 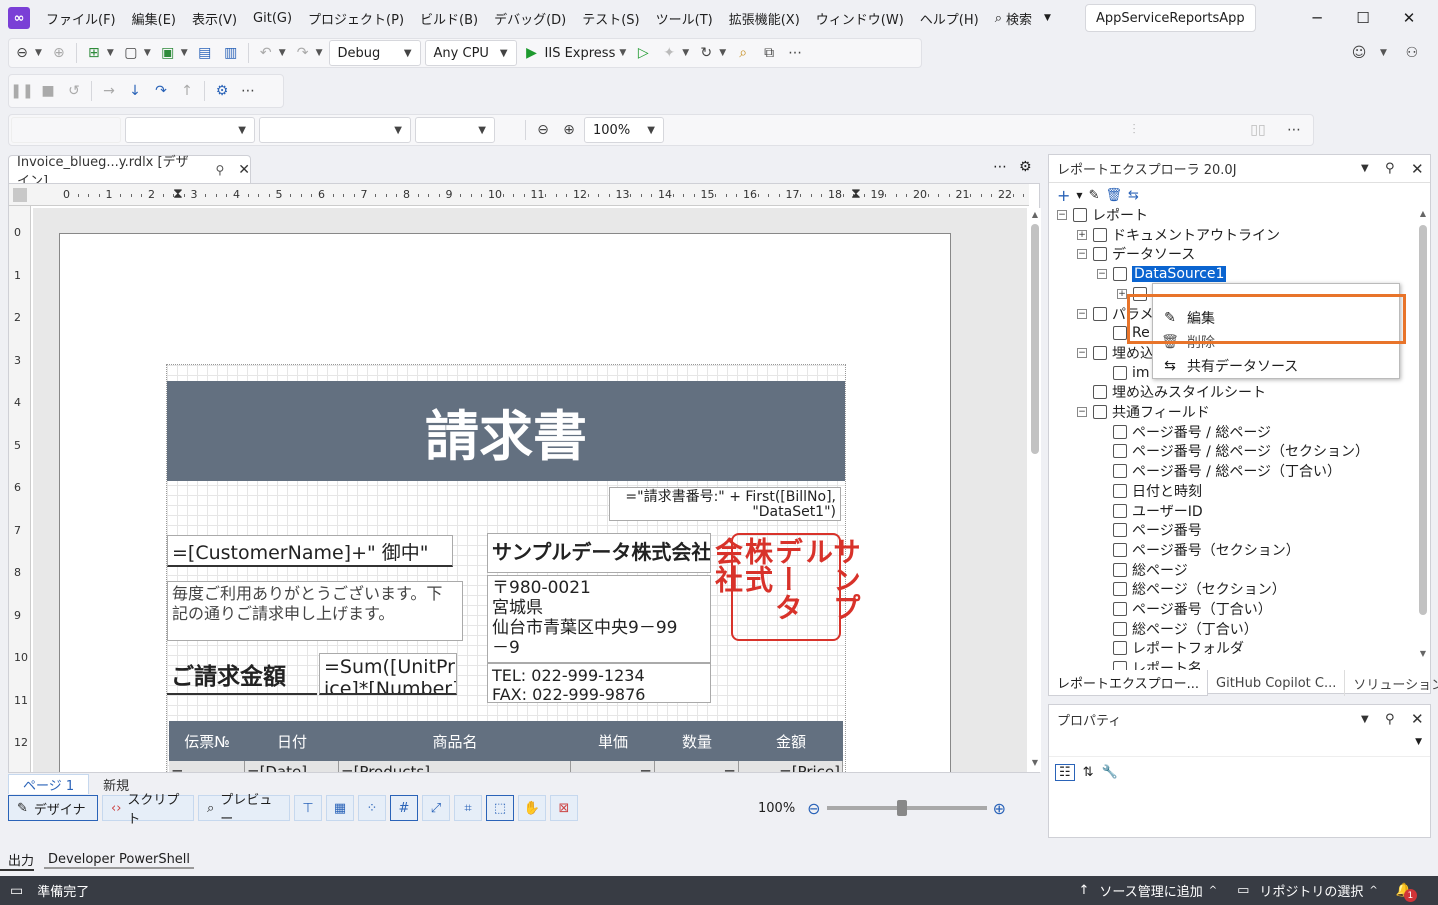 I want to click on run-button: IIS Express, so click(x=580, y=53).